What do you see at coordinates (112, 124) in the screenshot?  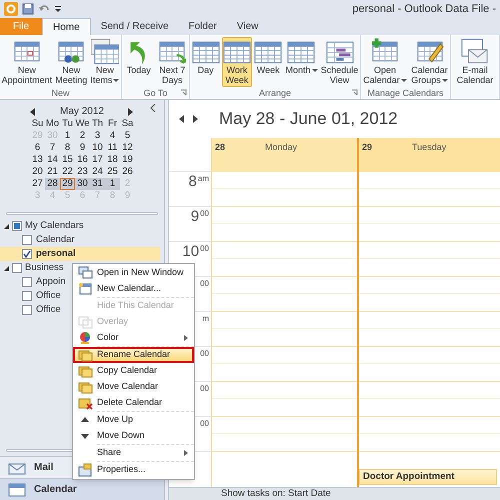 I see `weekday-label: Fr` at bounding box center [112, 124].